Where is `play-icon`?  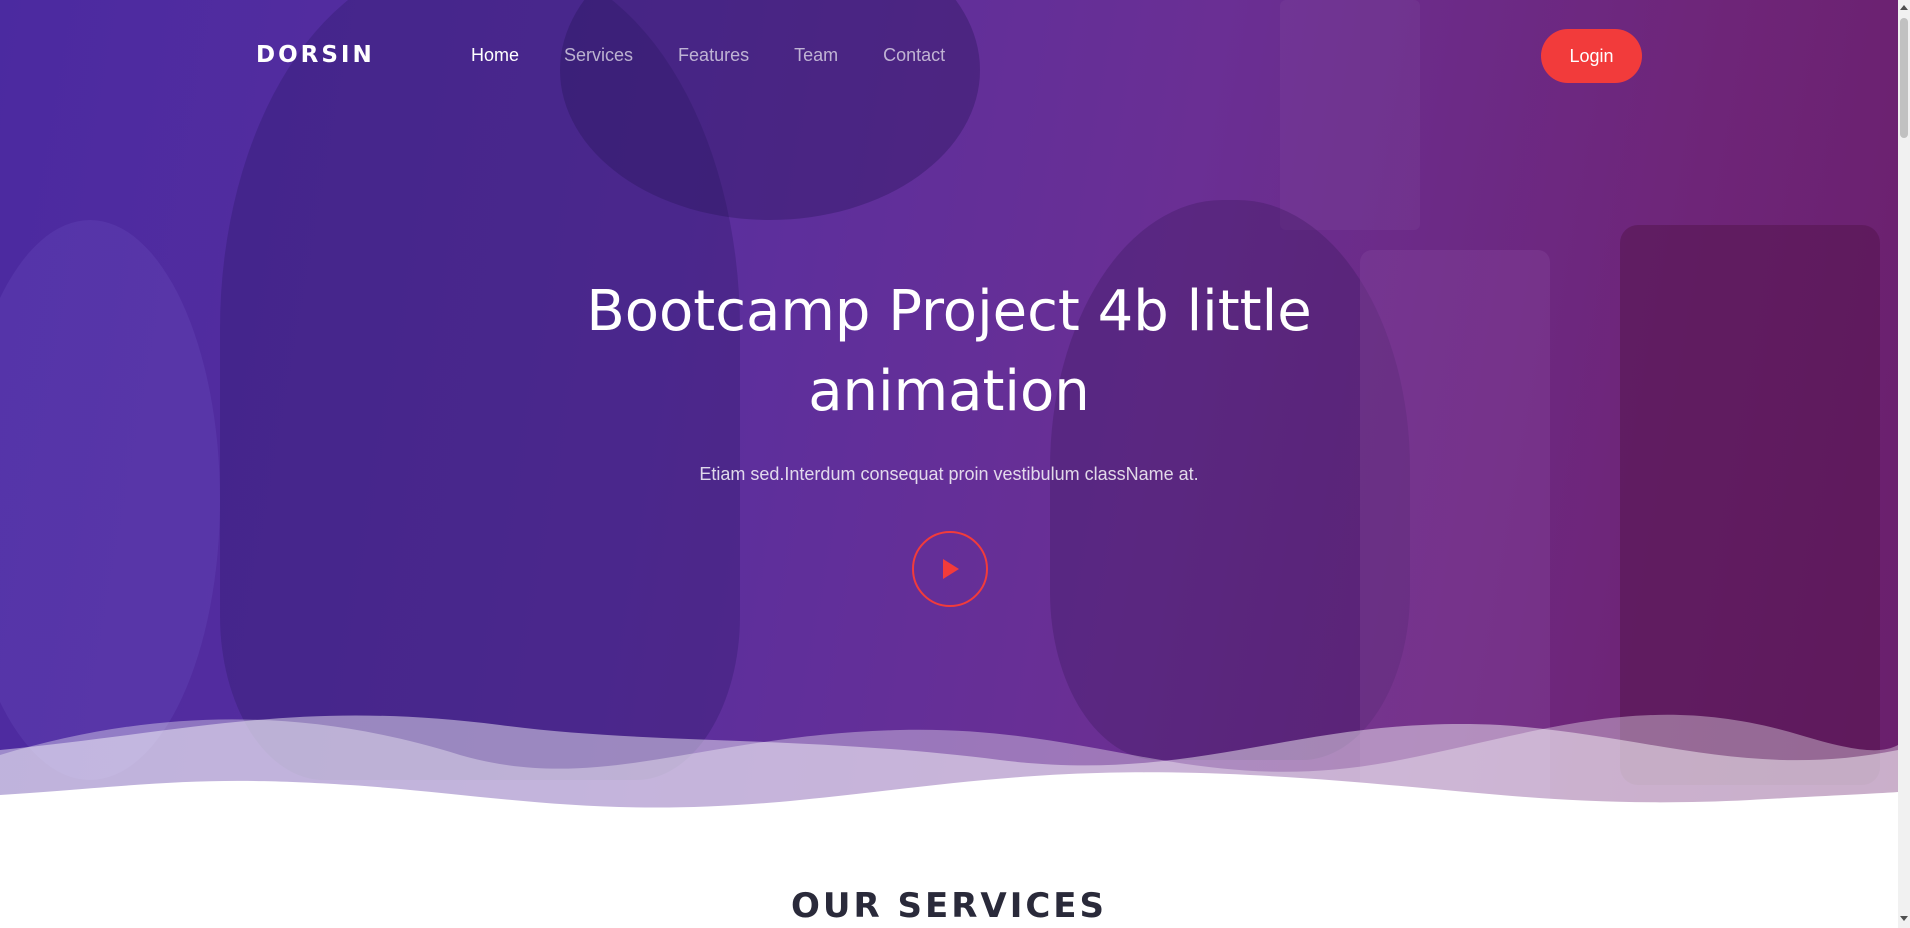
play-icon is located at coordinates (951, 569).